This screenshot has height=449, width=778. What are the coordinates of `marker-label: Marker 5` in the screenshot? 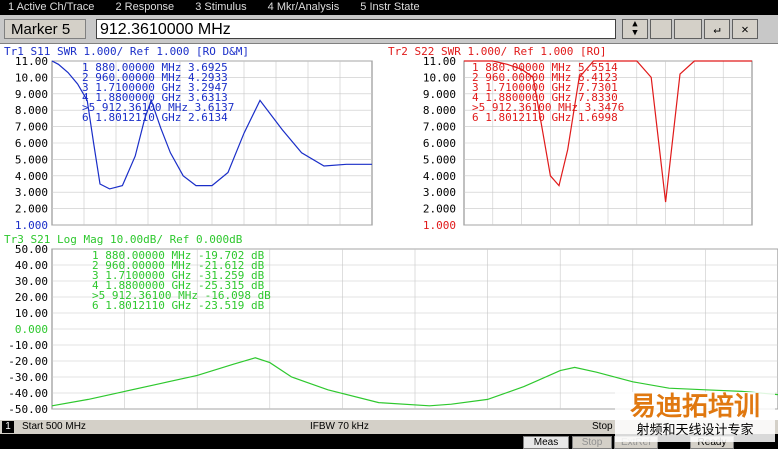 It's located at (45, 29).